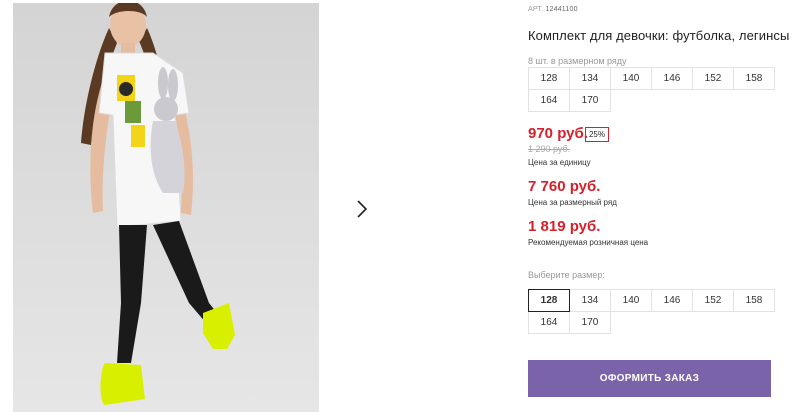  What do you see at coordinates (649, 378) in the screenshot?
I see `order-button: ОФОРМИТЬ ЗАКАЗ` at bounding box center [649, 378].